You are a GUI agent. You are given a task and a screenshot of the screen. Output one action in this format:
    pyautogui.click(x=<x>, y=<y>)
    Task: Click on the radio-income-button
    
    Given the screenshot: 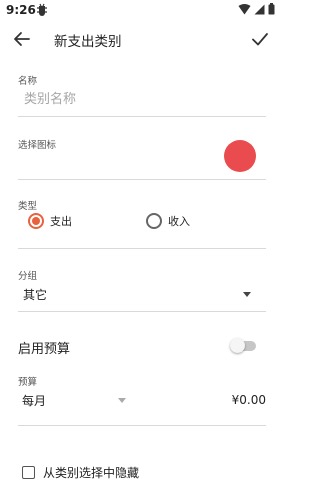 What is the action you would take?
    pyautogui.click(x=154, y=221)
    